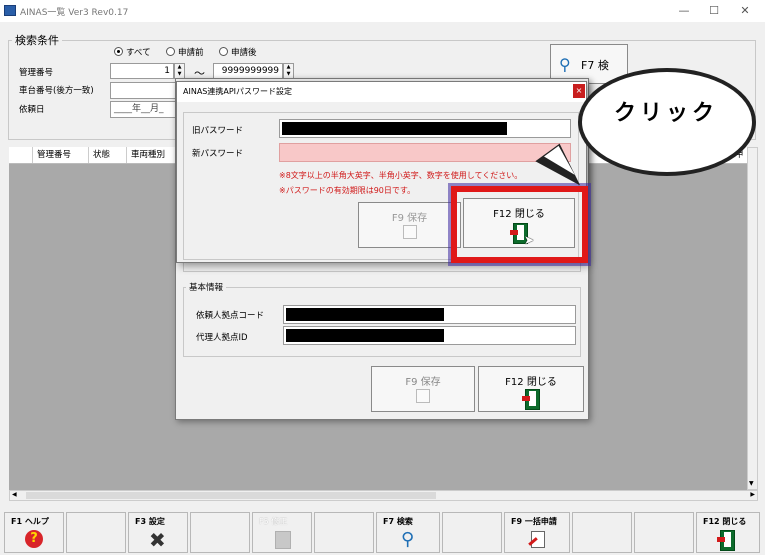 Image resolution: width=765 pixels, height=555 pixels. Describe the element at coordinates (142, 71) in the screenshot. I see `kanri-from-input: 1` at that location.